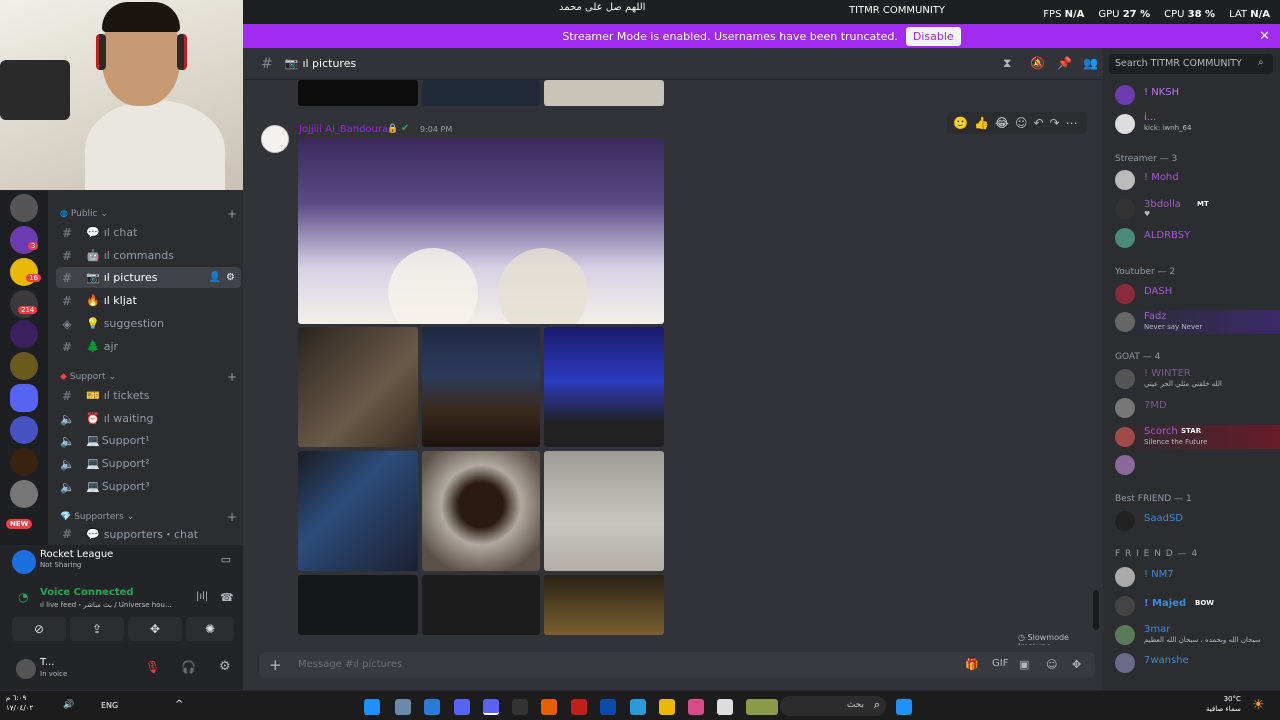 The height and width of the screenshot is (720, 1280). I want to click on language-indicator: ENG, so click(109, 705).